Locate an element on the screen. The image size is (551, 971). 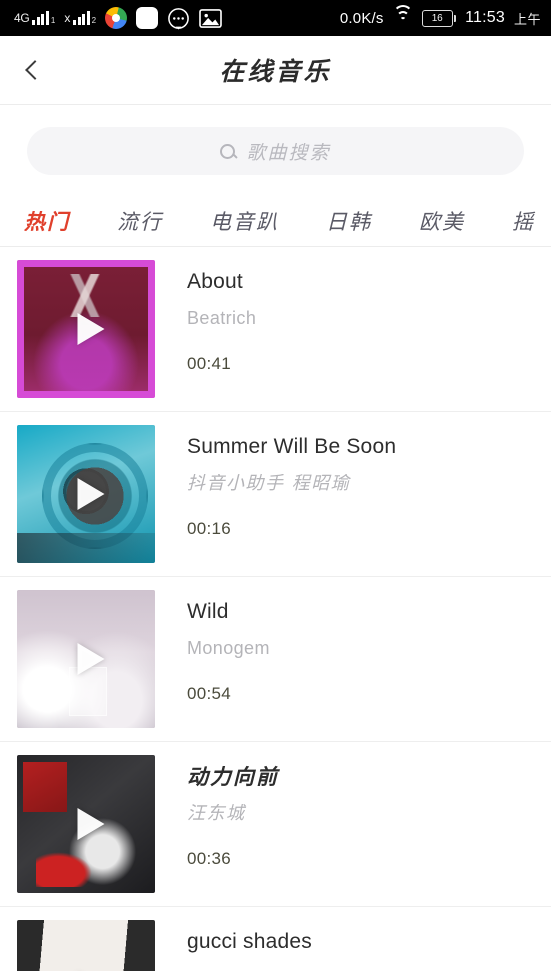
battery-level-label: 16 is located at coordinates (437, 18).